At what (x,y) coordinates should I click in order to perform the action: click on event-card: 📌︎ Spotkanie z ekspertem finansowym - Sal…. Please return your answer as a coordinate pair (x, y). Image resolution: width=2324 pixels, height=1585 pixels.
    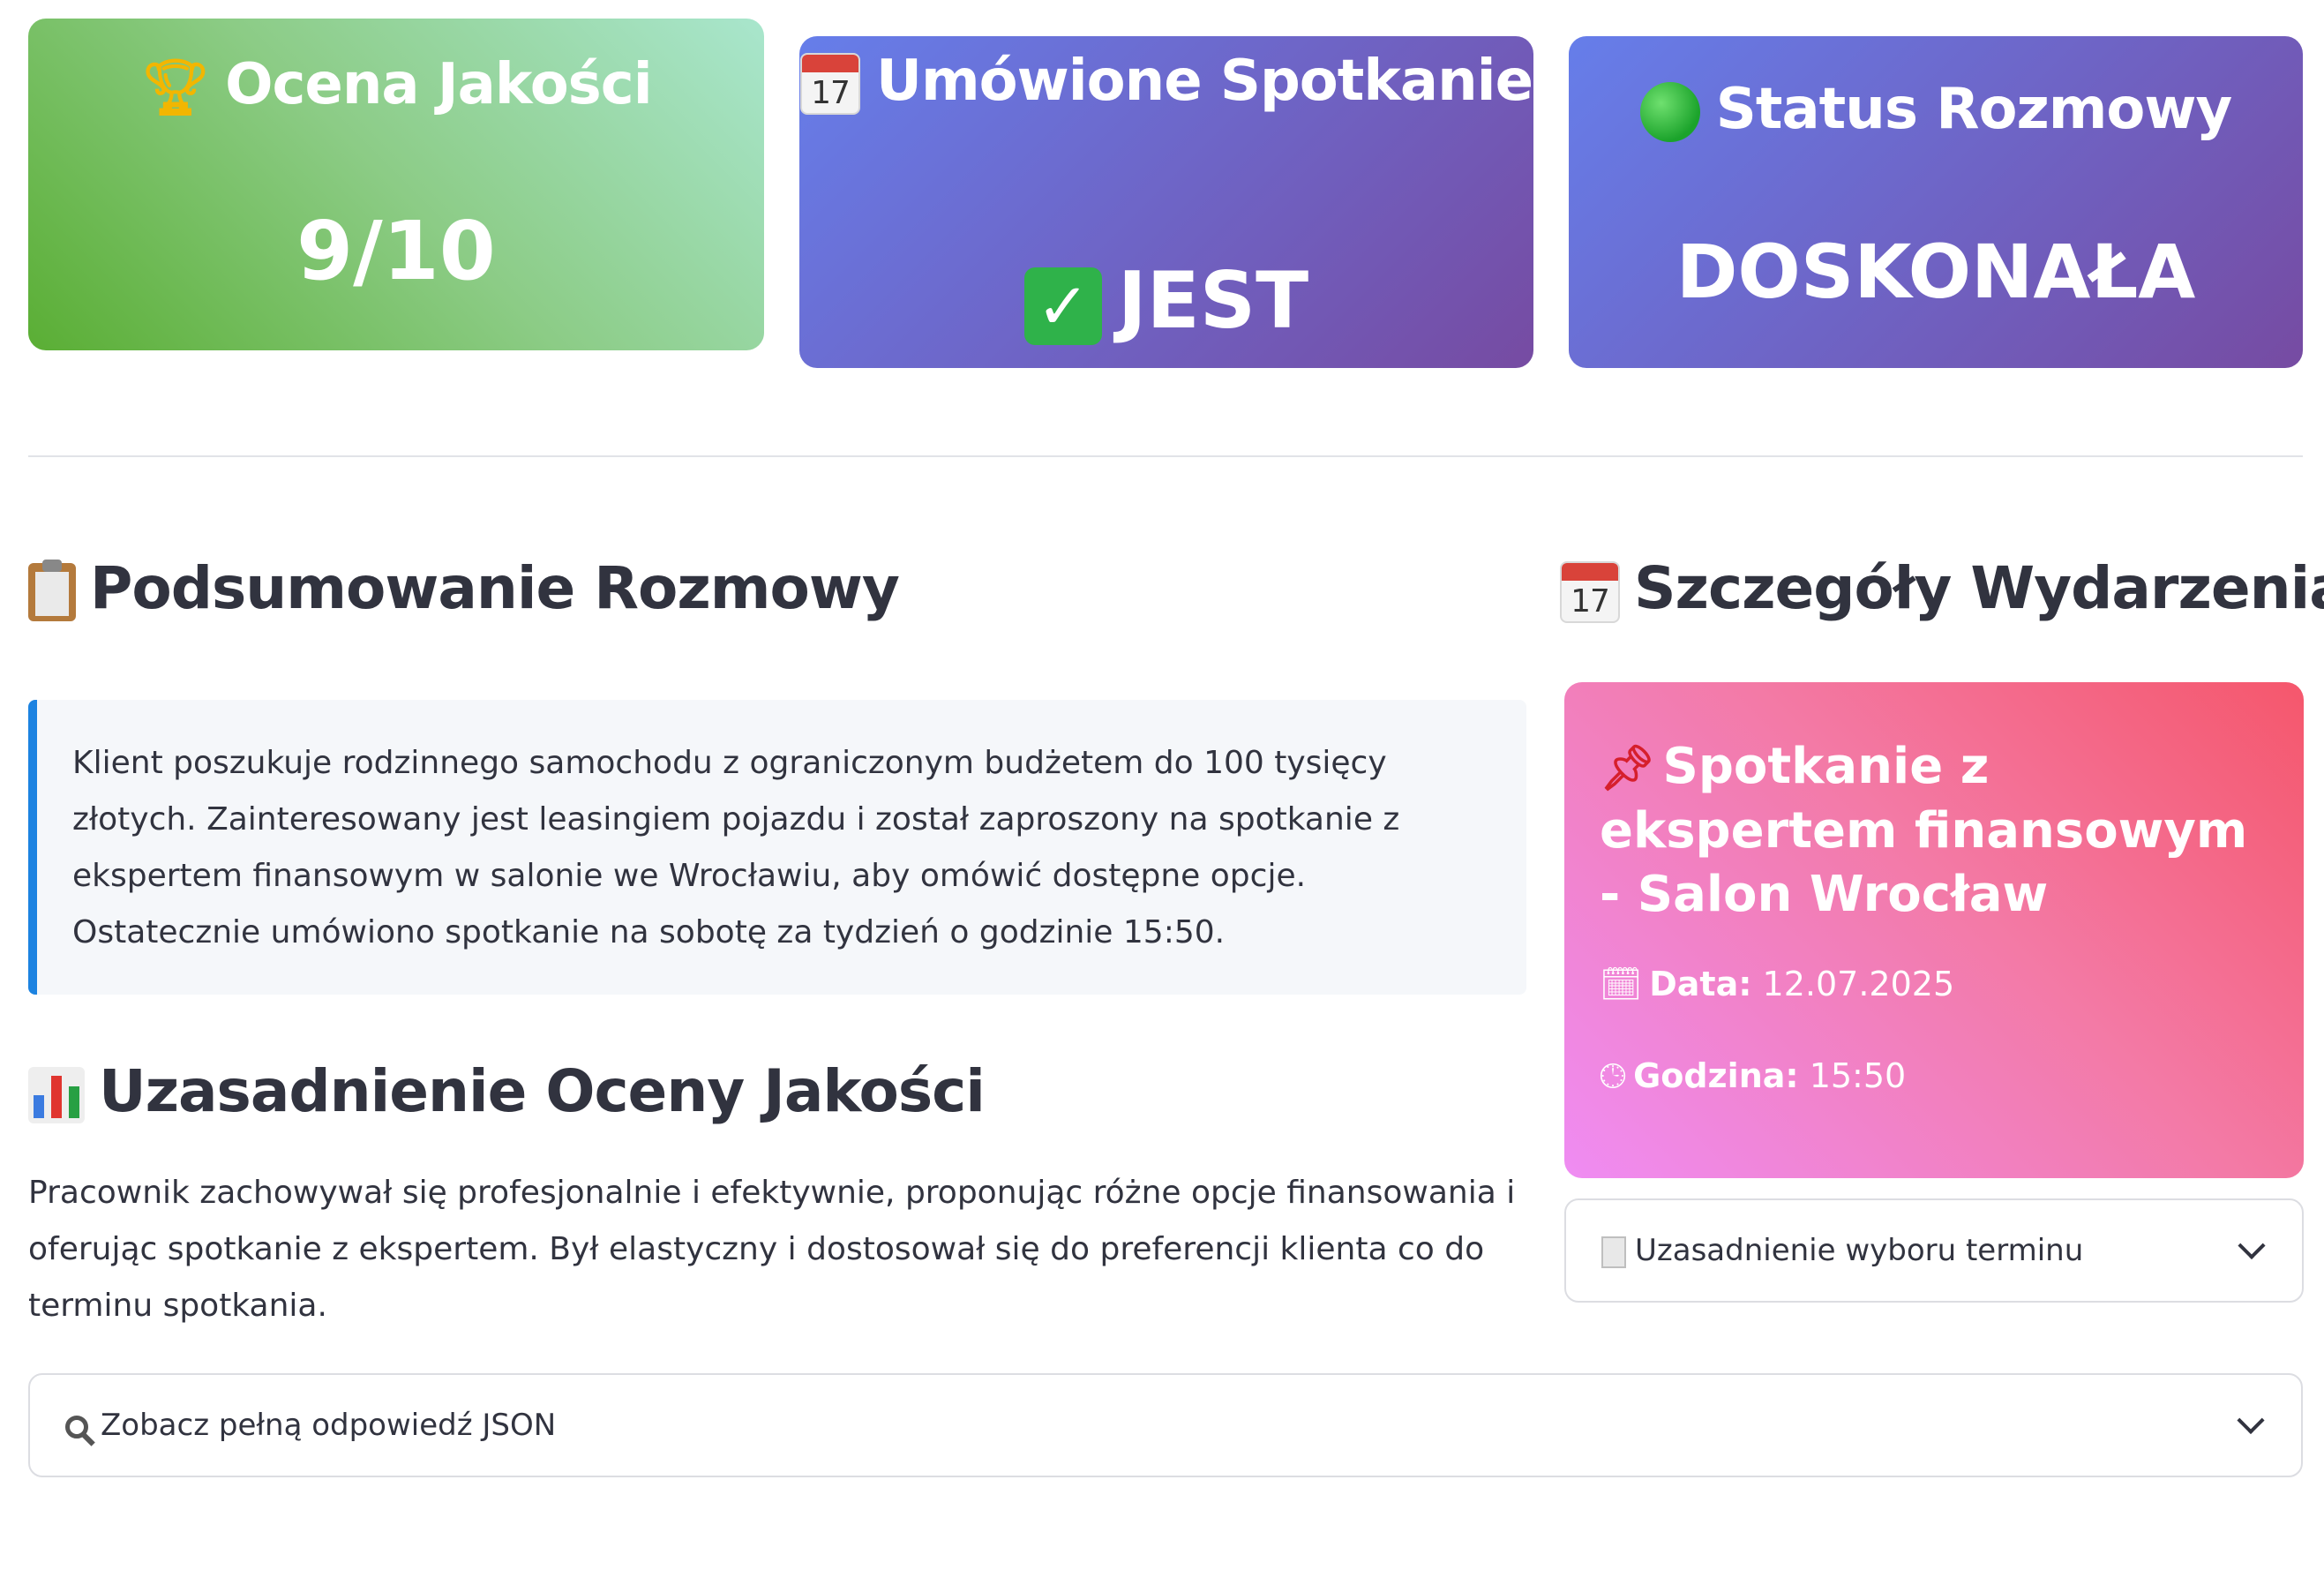
    Looking at the image, I should click on (1934, 930).